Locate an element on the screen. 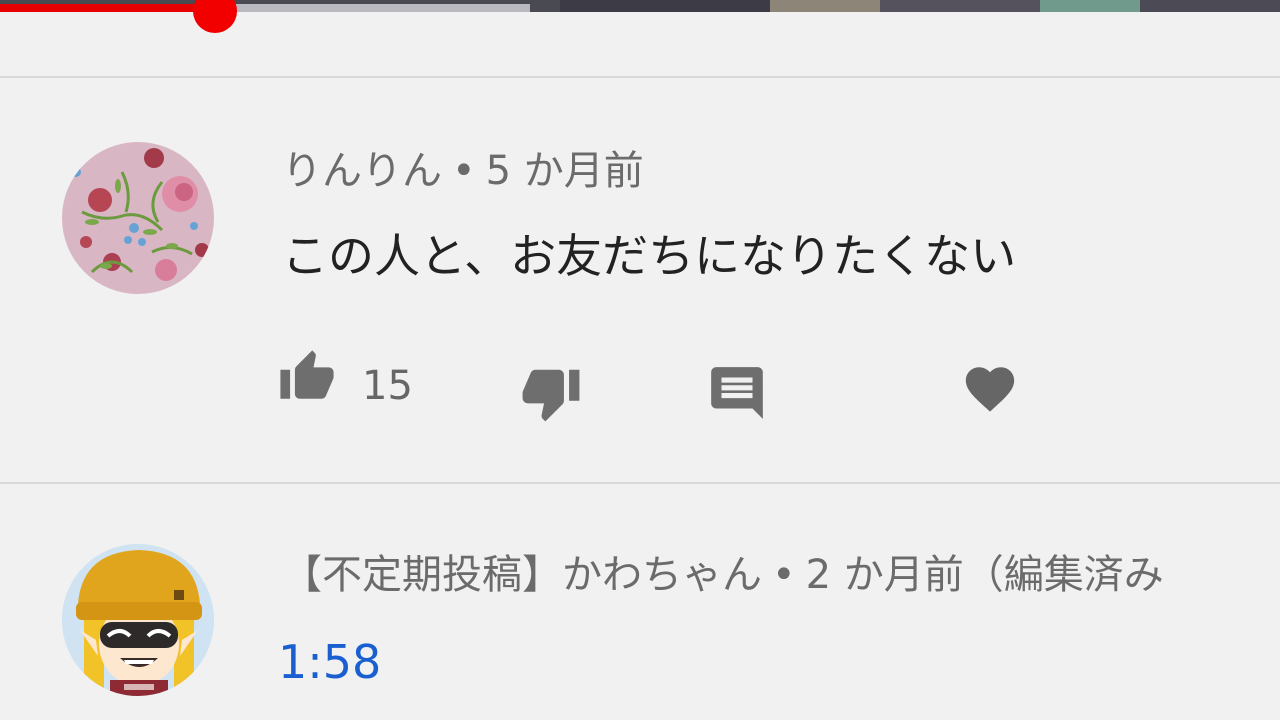 The width and height of the screenshot is (1280, 720). reply-button is located at coordinates (737, 393).